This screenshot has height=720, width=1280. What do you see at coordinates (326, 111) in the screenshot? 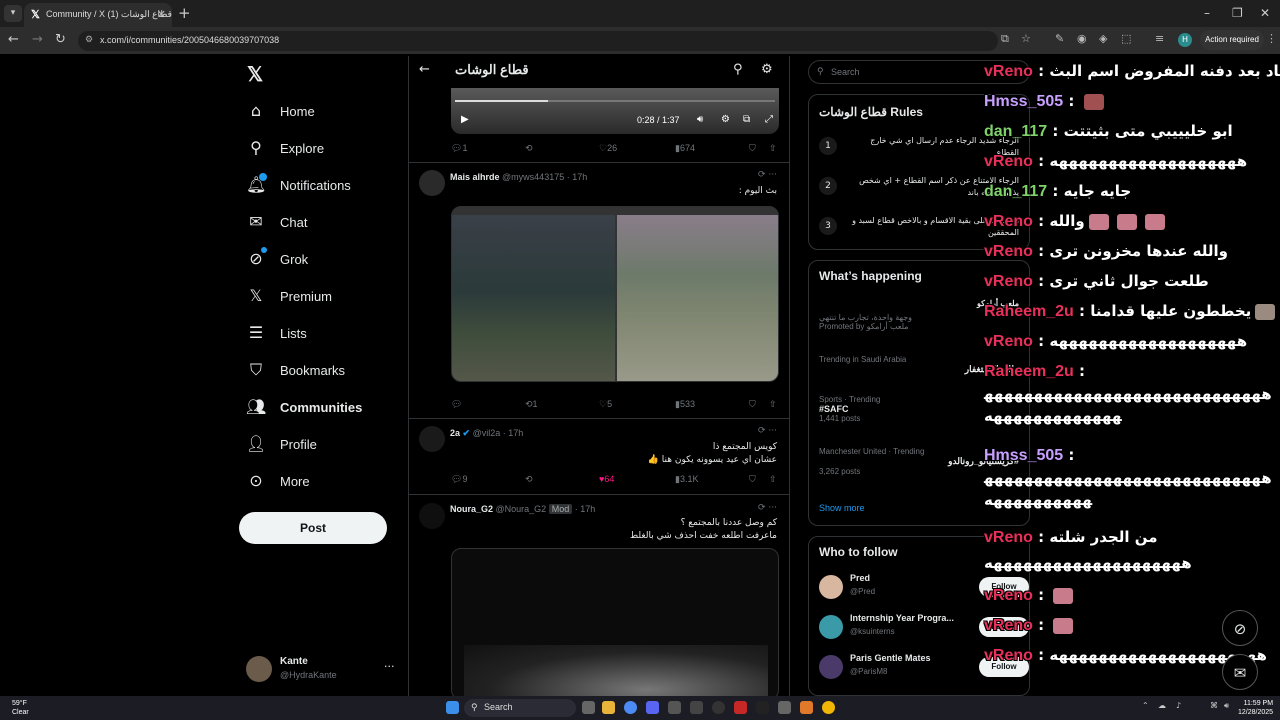
I see `nav-home: ⌂ Home` at bounding box center [326, 111].